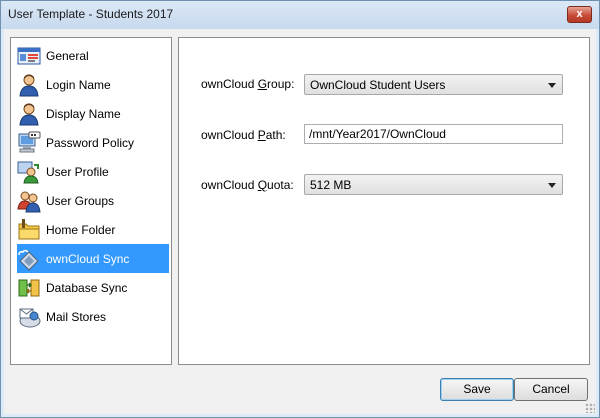 The width and height of the screenshot is (600, 418). I want to click on title-bar: User Template - Students 2017 x, so click(300, 15).